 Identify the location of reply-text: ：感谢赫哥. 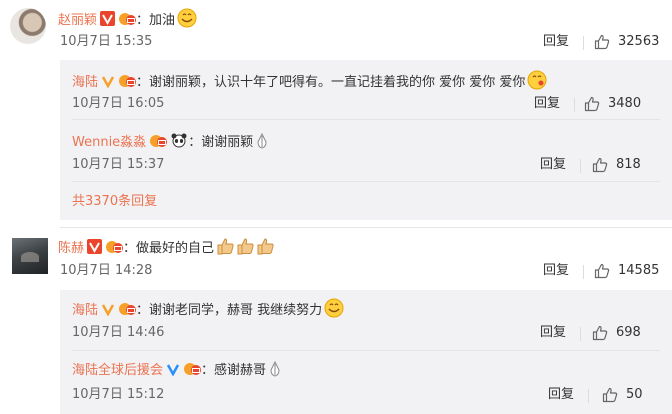
(234, 370).